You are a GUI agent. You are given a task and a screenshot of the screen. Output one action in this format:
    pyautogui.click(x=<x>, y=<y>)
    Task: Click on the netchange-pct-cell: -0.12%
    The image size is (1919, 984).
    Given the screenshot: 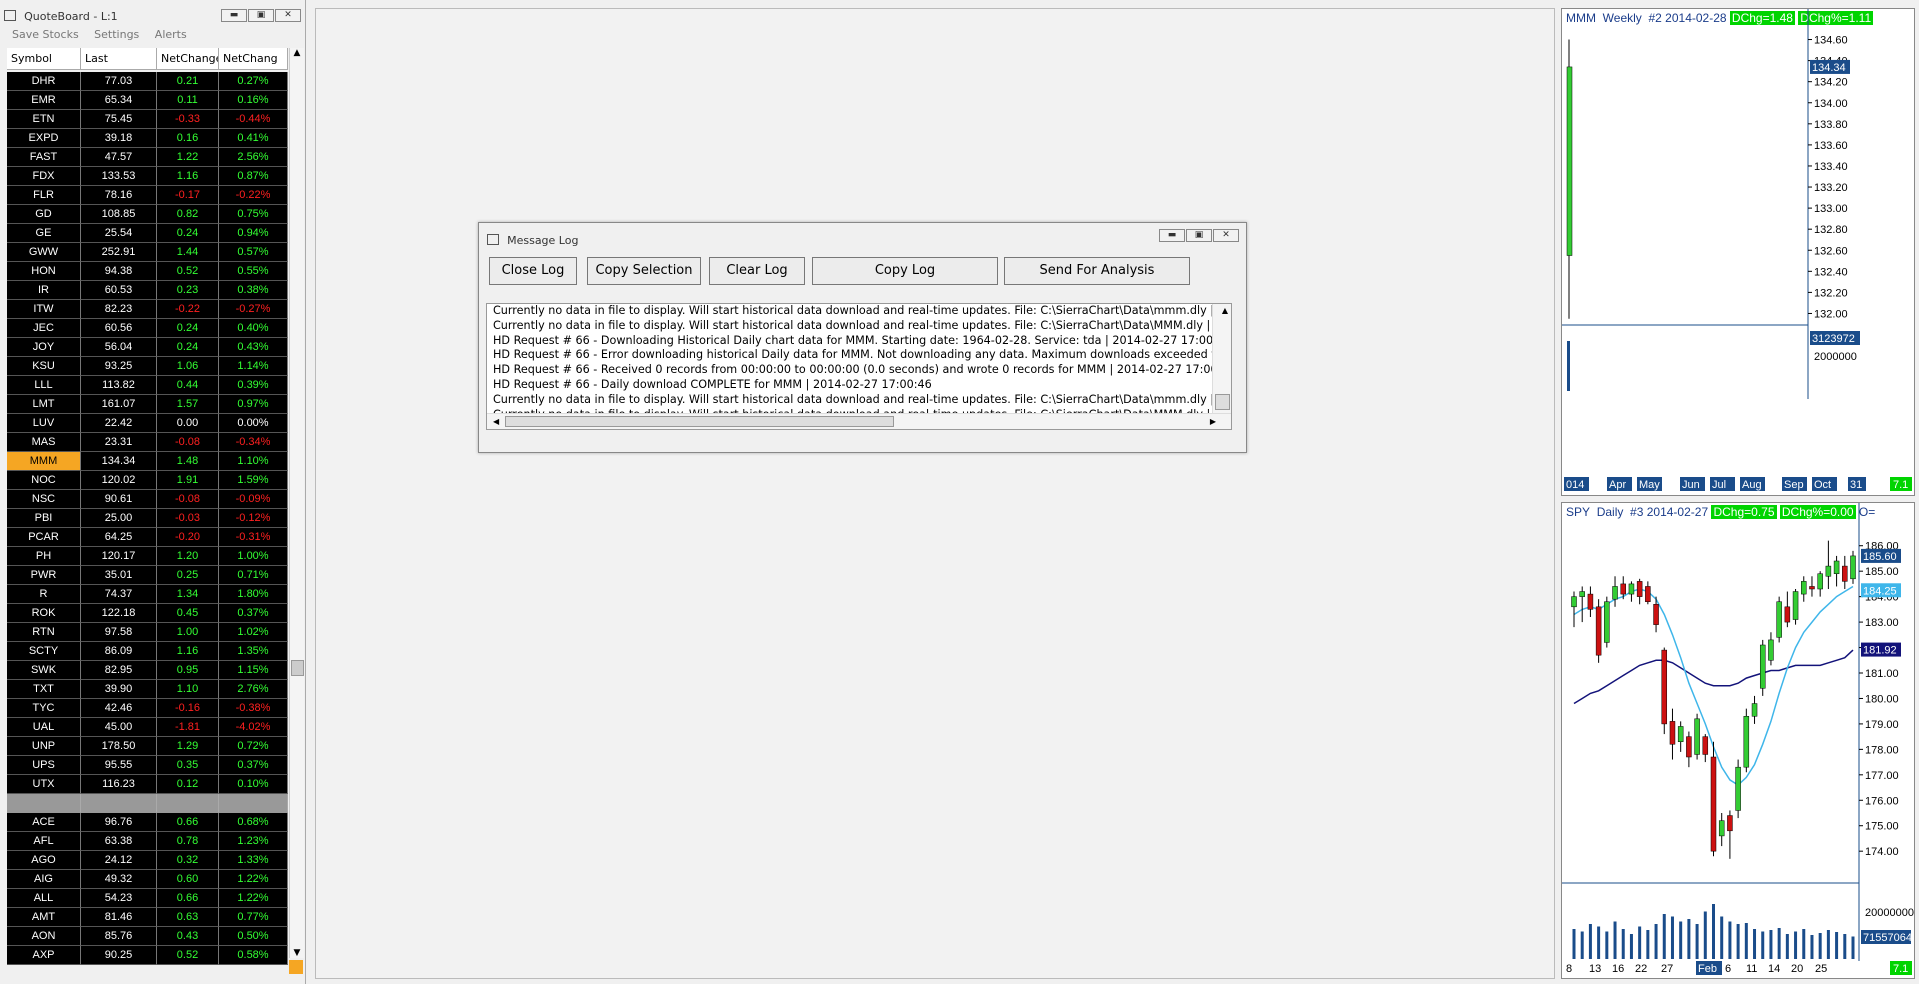 What is the action you would take?
    pyautogui.click(x=253, y=518)
    